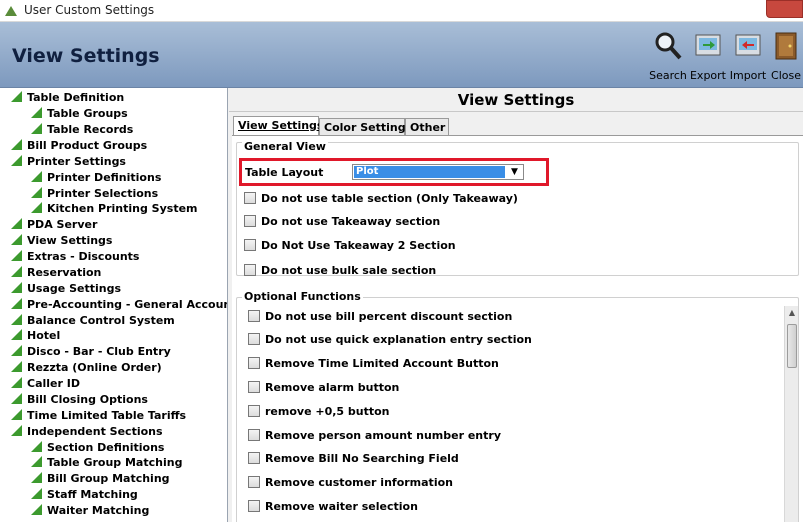  Describe the element at coordinates (61, 241) in the screenshot. I see `tree-item-view-settings: View Settings` at that location.